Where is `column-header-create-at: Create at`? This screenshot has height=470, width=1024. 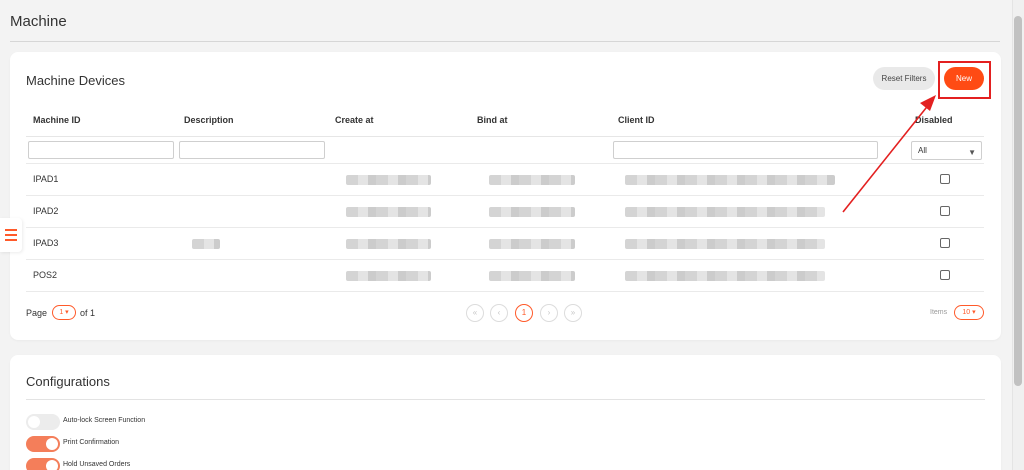 column-header-create-at: Create at is located at coordinates (354, 120).